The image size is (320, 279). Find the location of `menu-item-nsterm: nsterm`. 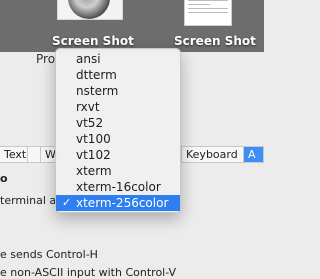

menu-item-nsterm: nsterm is located at coordinates (118, 91).